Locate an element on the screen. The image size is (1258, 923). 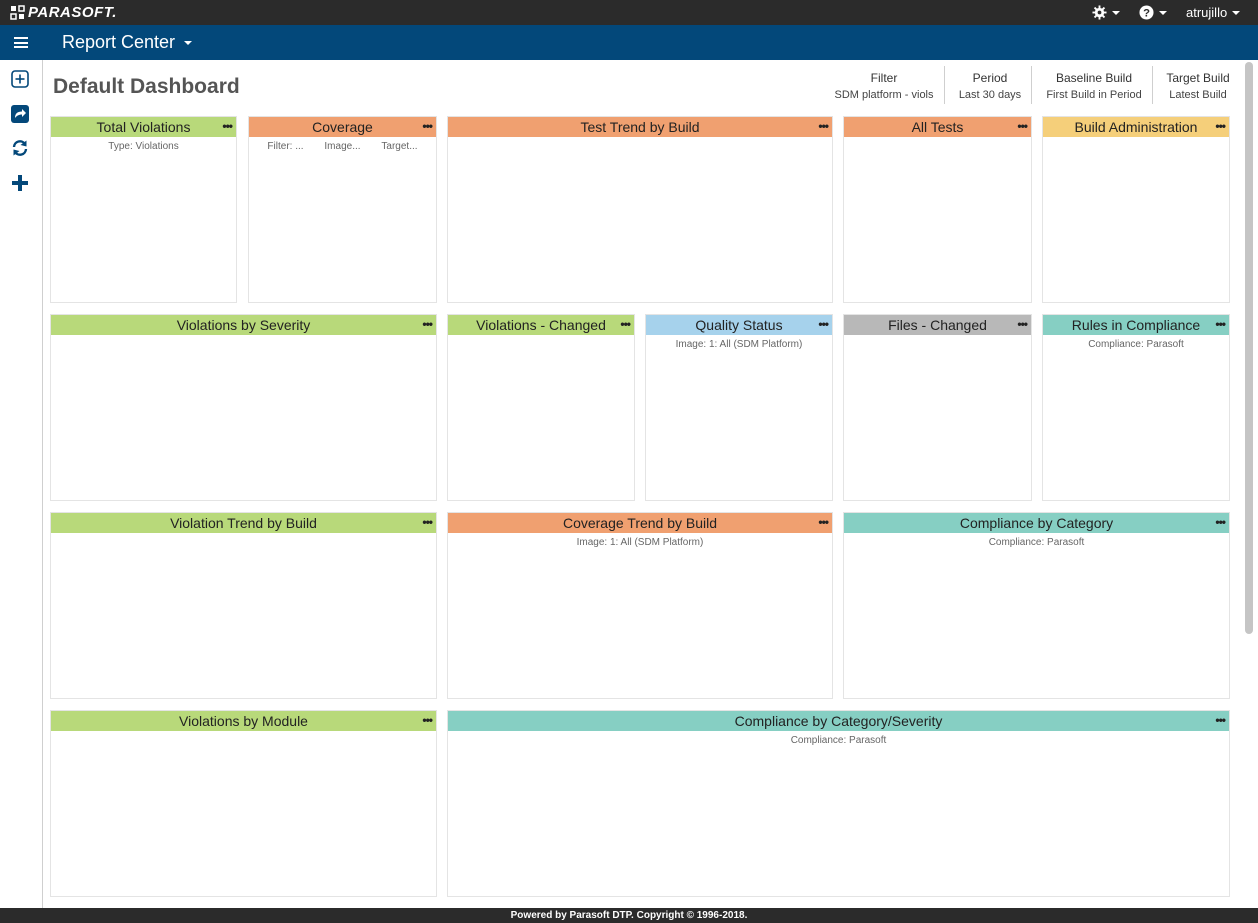
add-widget-button is located at coordinates (20, 79).